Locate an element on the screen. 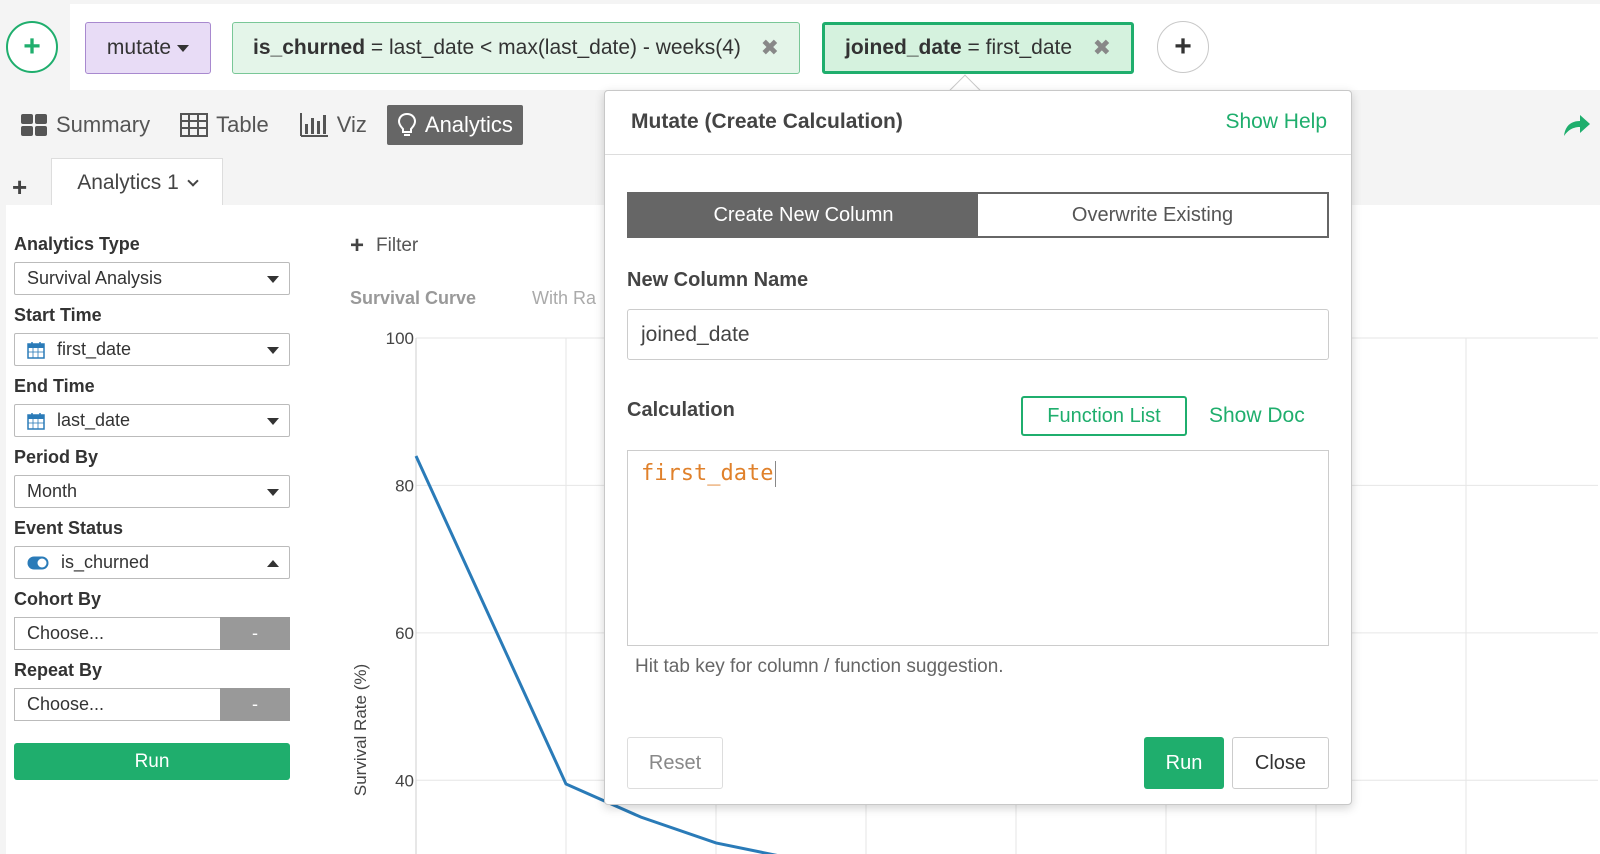 The width and height of the screenshot is (1600, 854). start-time-select: first_date is located at coordinates (152, 349).